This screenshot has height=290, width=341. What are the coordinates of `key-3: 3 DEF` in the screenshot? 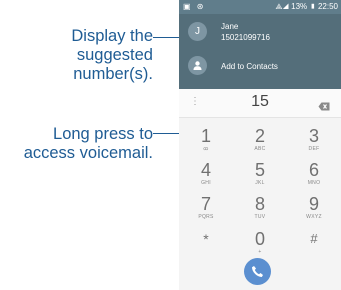 It's located at (314, 139).